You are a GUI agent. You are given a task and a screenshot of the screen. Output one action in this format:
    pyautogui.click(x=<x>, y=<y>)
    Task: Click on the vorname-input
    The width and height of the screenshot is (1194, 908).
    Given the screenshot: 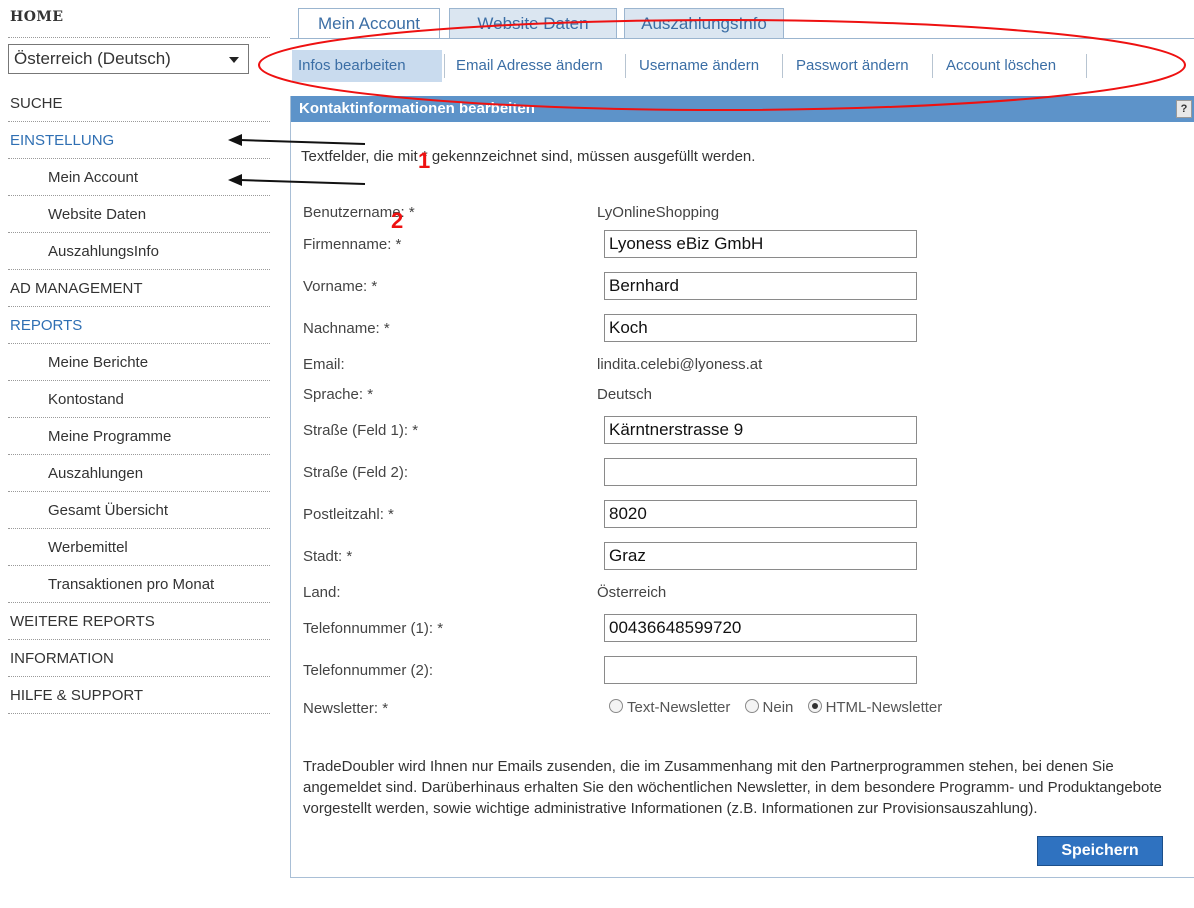 What is the action you would take?
    pyautogui.click(x=760, y=286)
    